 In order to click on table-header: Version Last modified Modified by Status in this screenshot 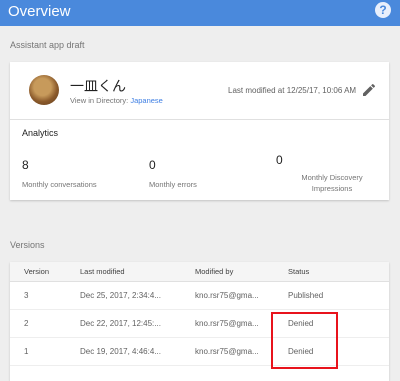, I will do `click(199, 272)`.